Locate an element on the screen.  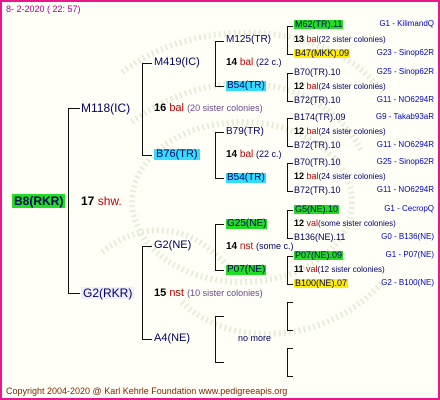
generation-number: 13 is located at coordinates (299, 39).